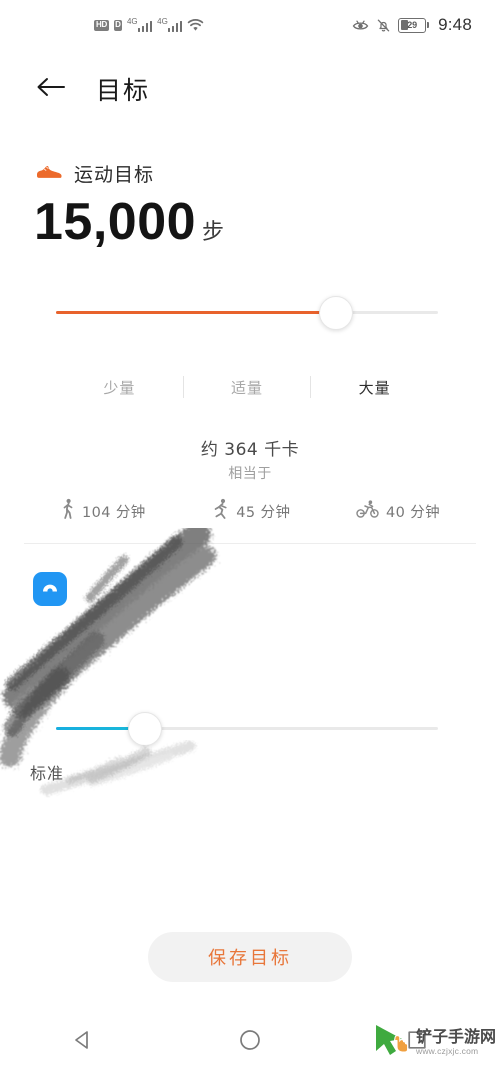 The width and height of the screenshot is (500, 1070). I want to click on battery-icon: 29, so click(414, 25).